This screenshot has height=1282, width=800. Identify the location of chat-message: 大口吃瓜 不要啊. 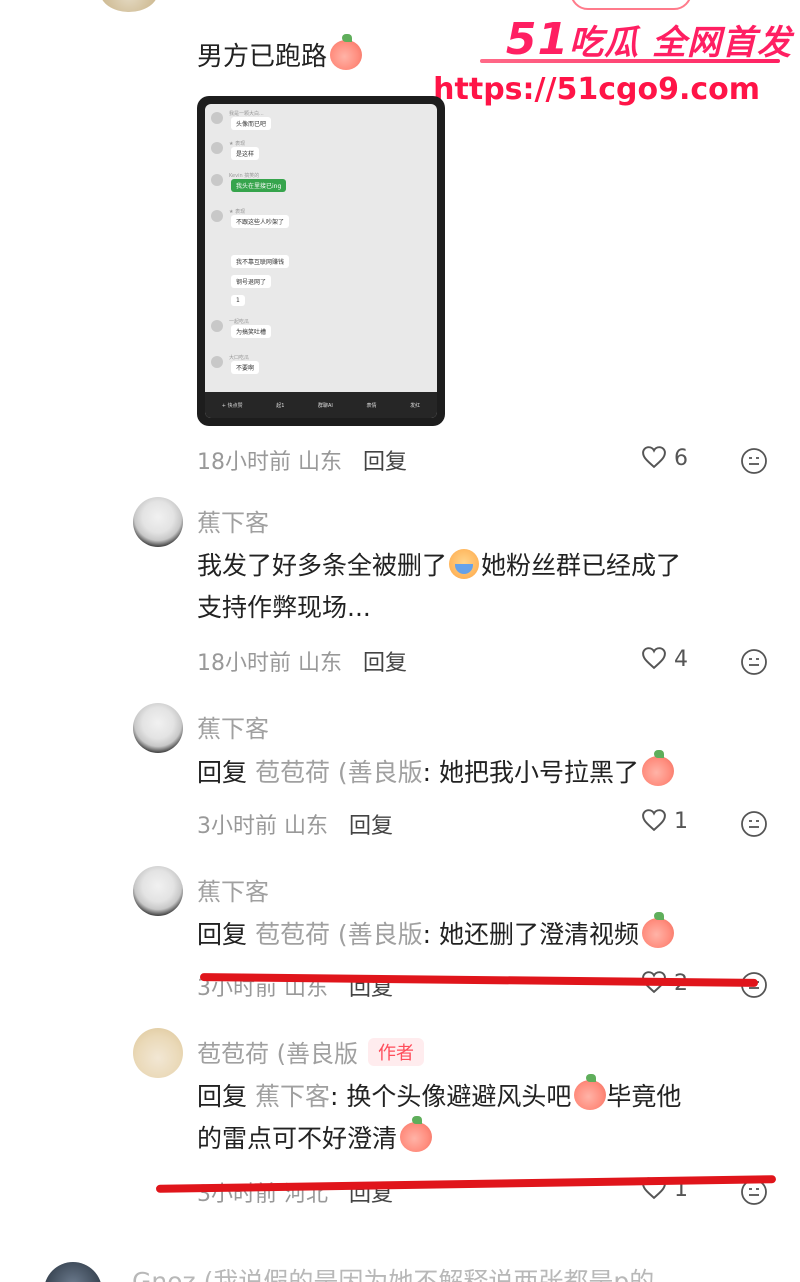
(321, 364).